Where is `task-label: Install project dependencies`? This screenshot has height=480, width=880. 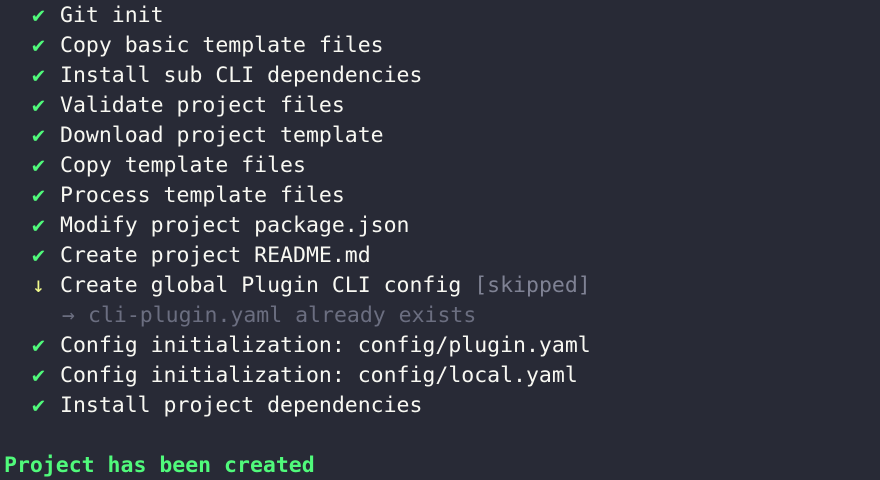
task-label: Install project dependencies is located at coordinates (241, 405).